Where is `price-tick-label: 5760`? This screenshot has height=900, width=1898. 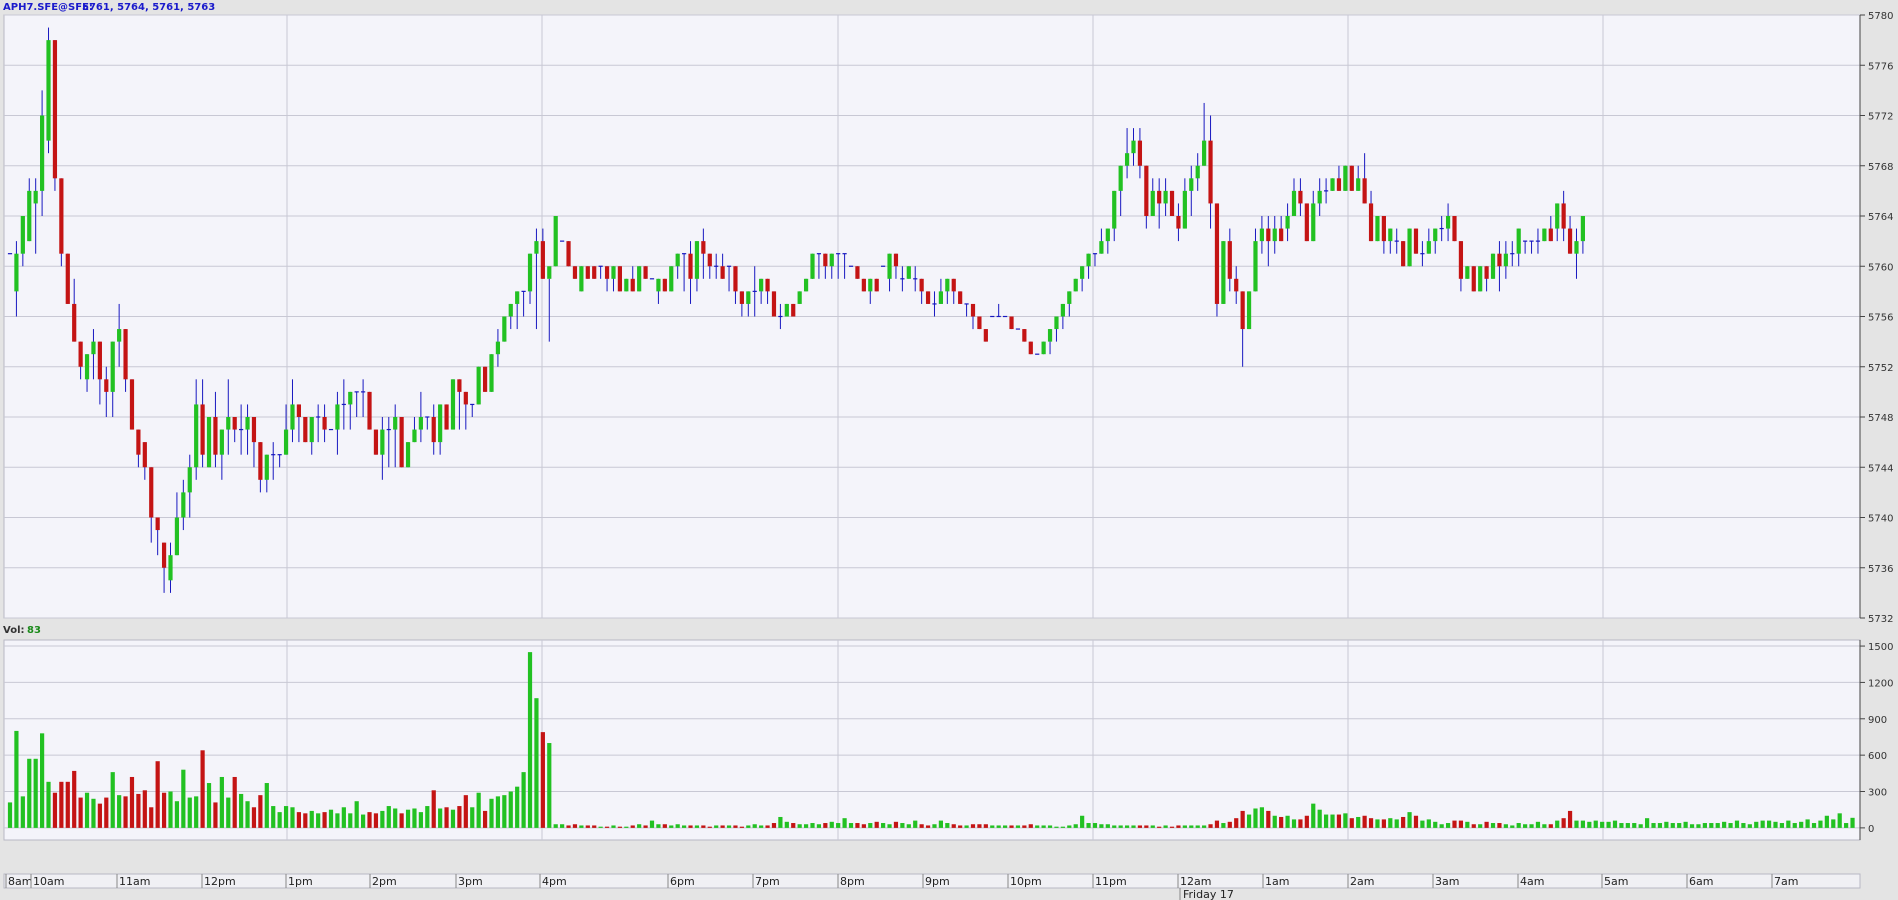
price-tick-label: 5760 is located at coordinates (1880, 267).